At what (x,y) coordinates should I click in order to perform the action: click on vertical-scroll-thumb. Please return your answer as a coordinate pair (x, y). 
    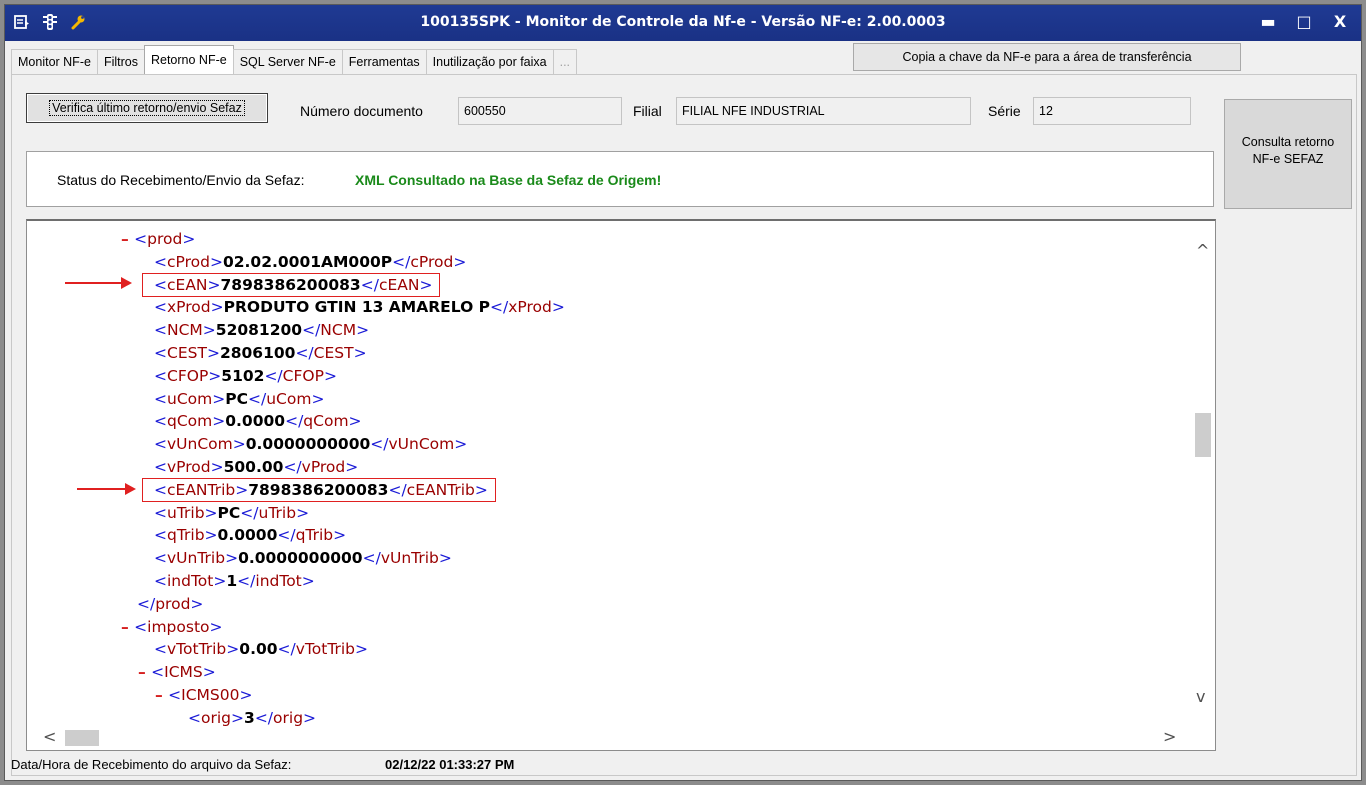
    Looking at the image, I should click on (1203, 435).